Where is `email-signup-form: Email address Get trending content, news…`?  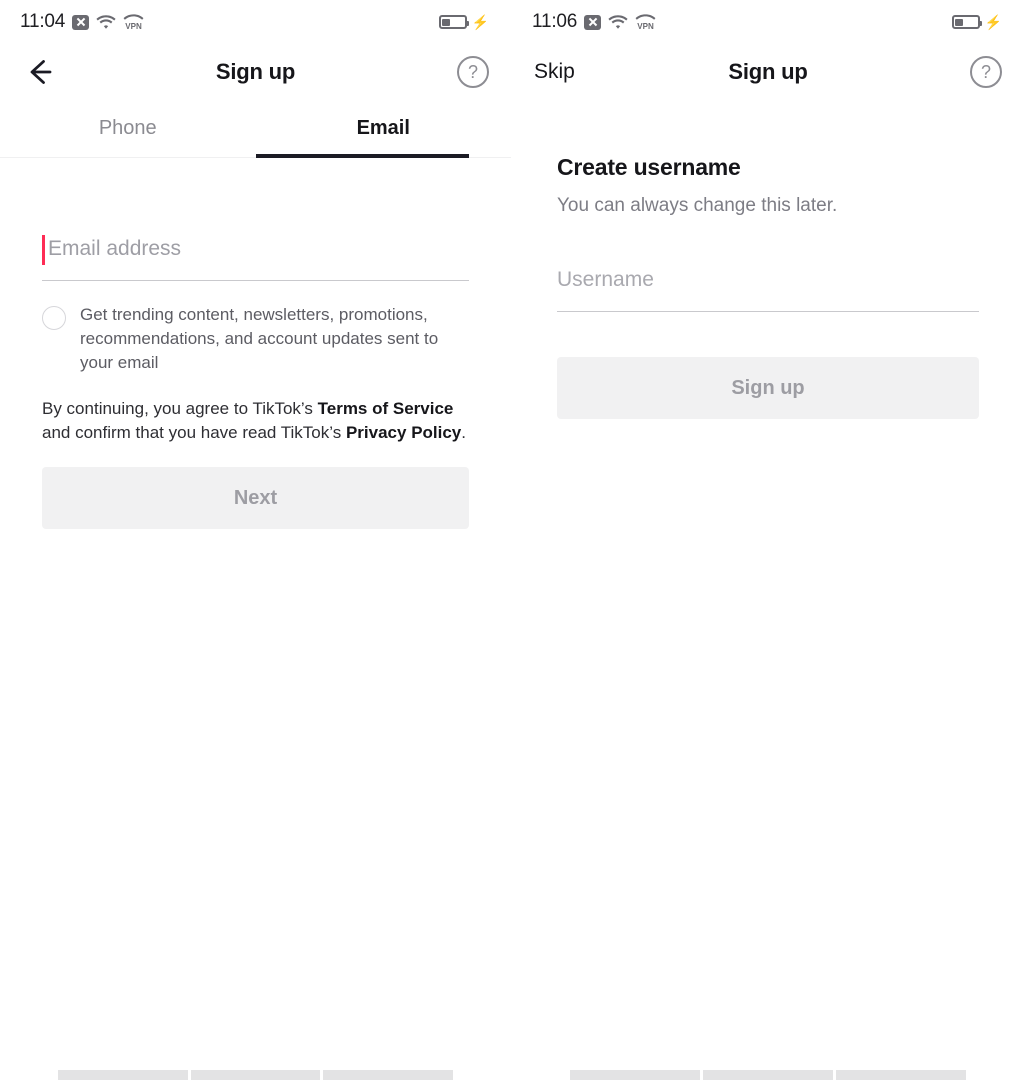
email-signup-form: Email address Get trending content, news… is located at coordinates (255, 381).